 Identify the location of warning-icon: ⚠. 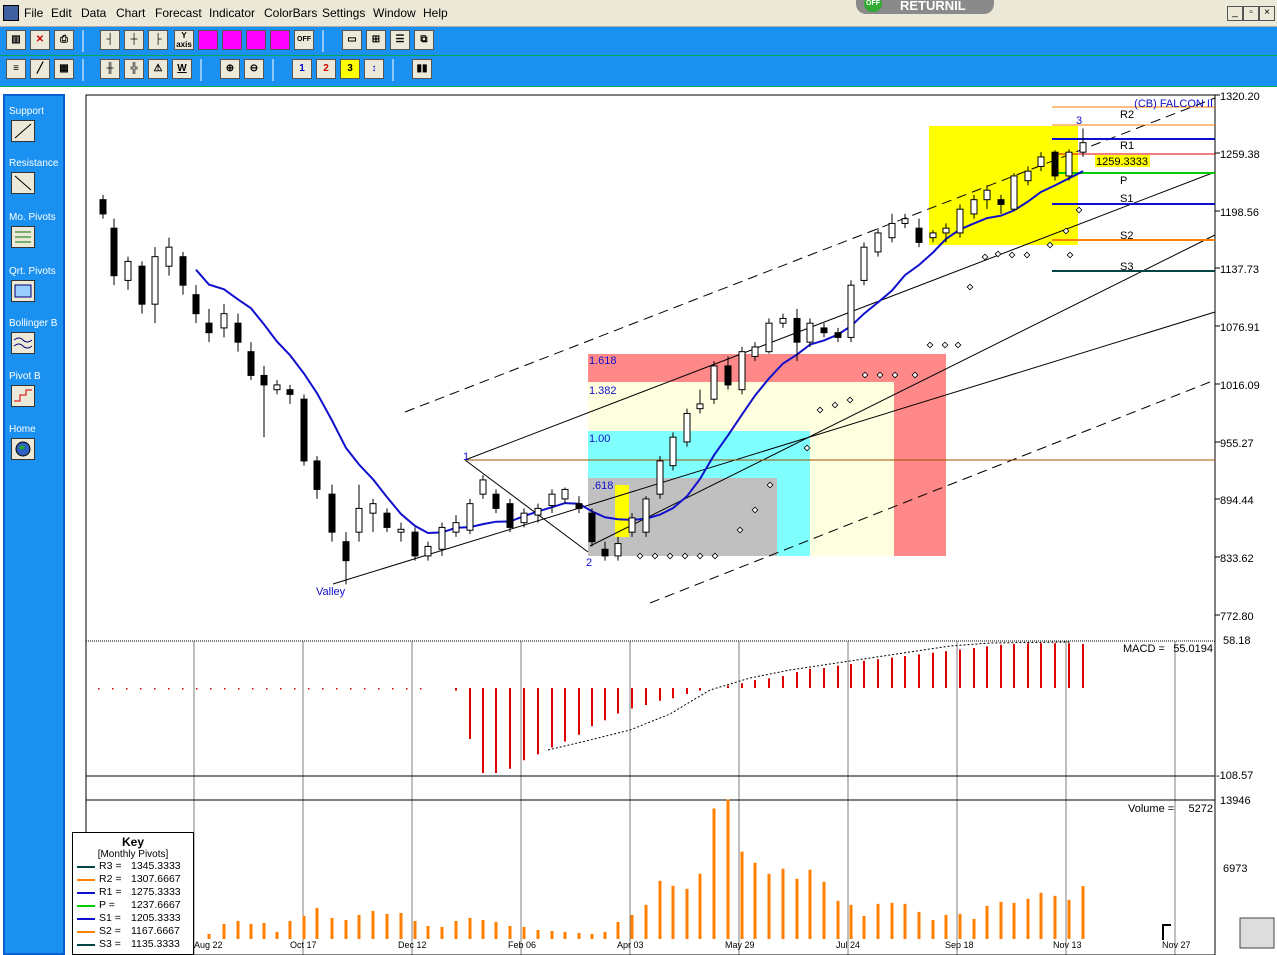
(158, 69).